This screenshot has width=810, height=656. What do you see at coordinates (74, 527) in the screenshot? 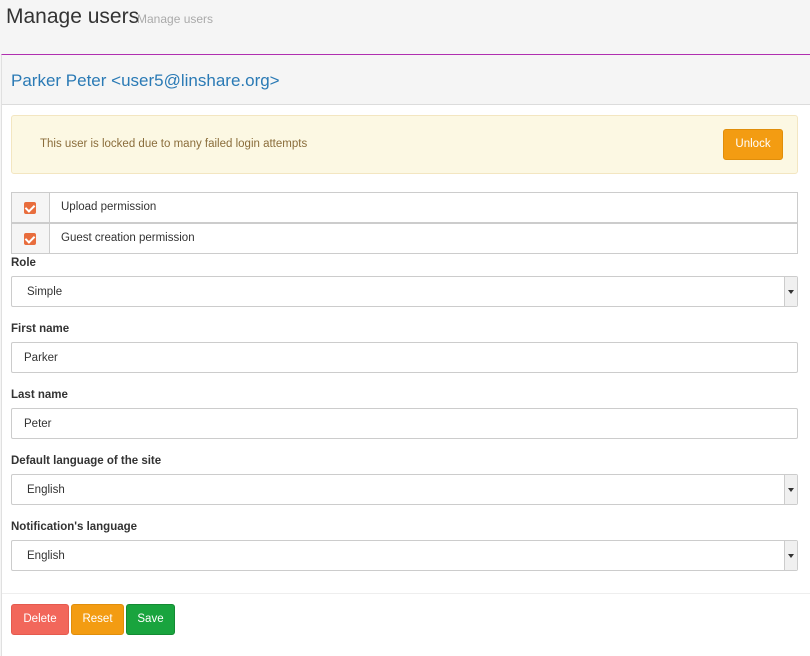
I see `notification-language-label: Notification's language` at bounding box center [74, 527].